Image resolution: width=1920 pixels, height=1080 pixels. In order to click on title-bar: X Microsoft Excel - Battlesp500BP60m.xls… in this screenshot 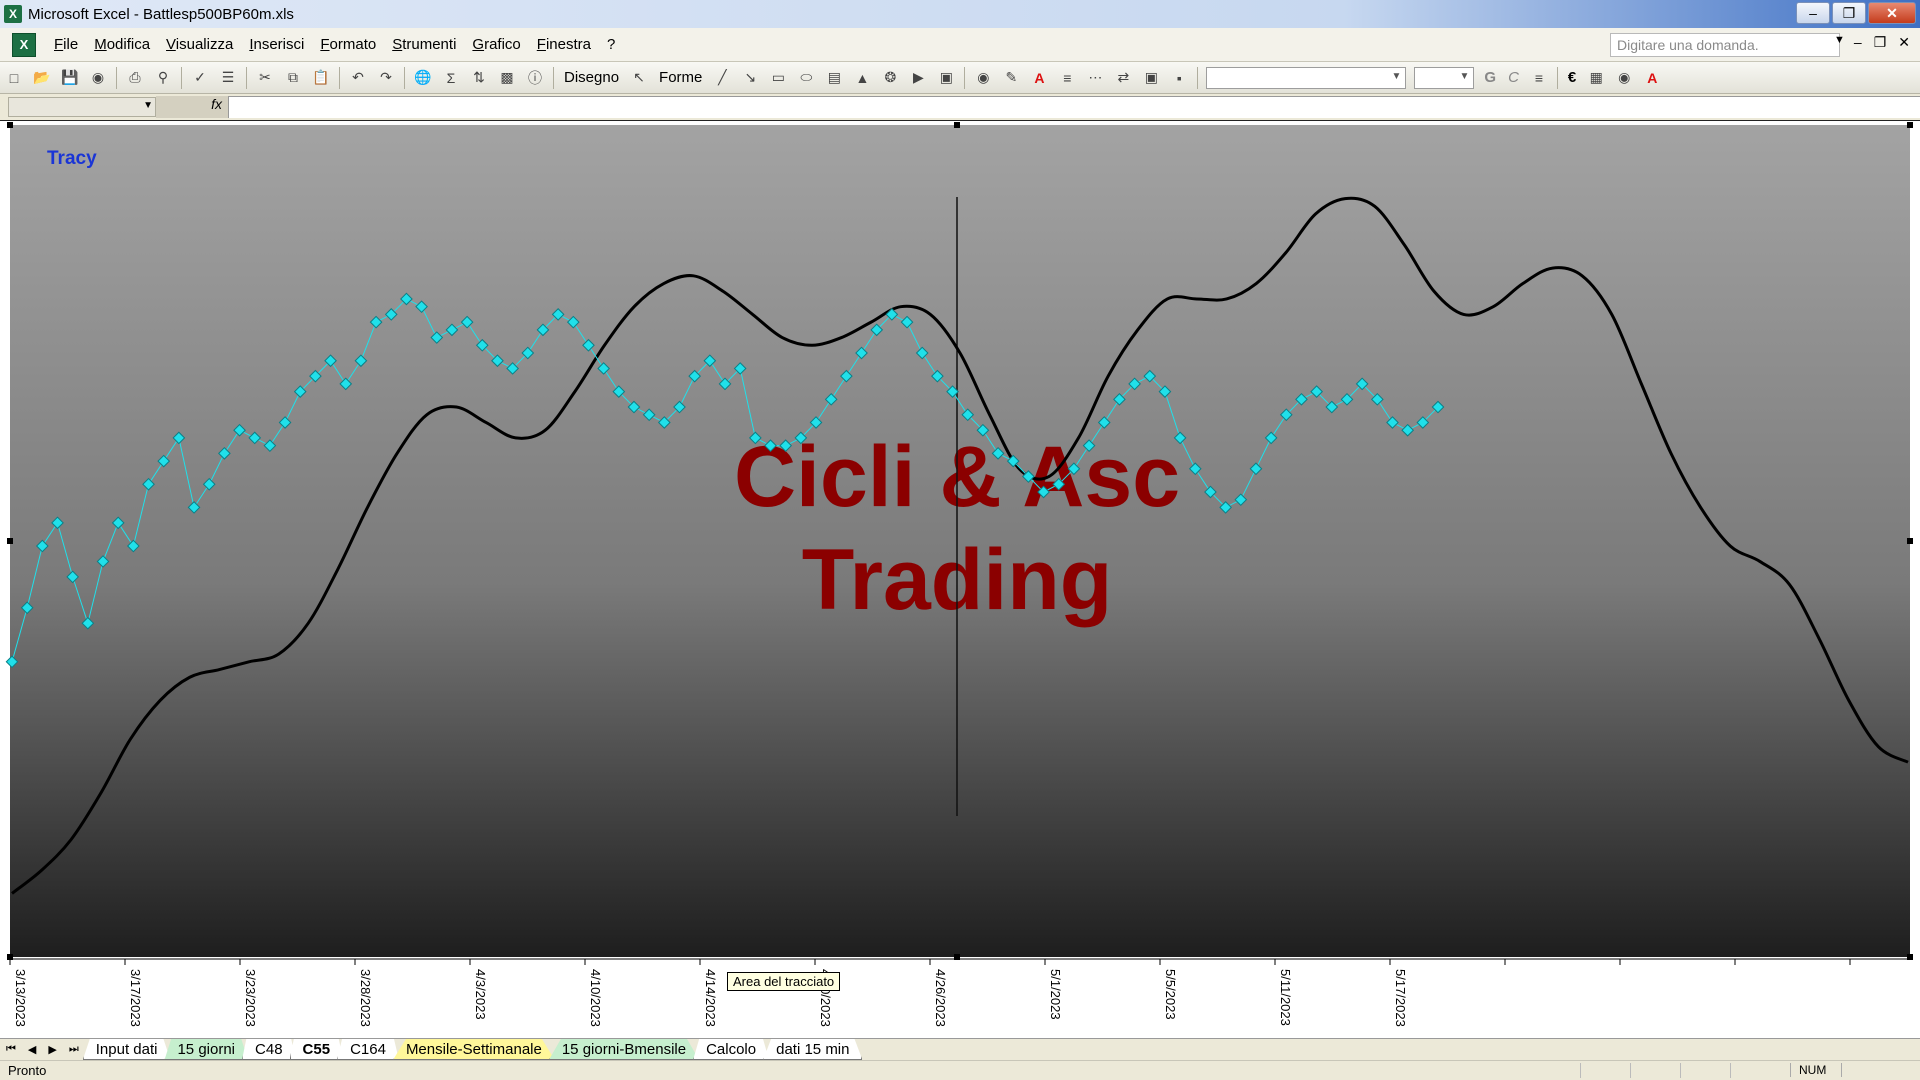, I will do `click(960, 14)`.